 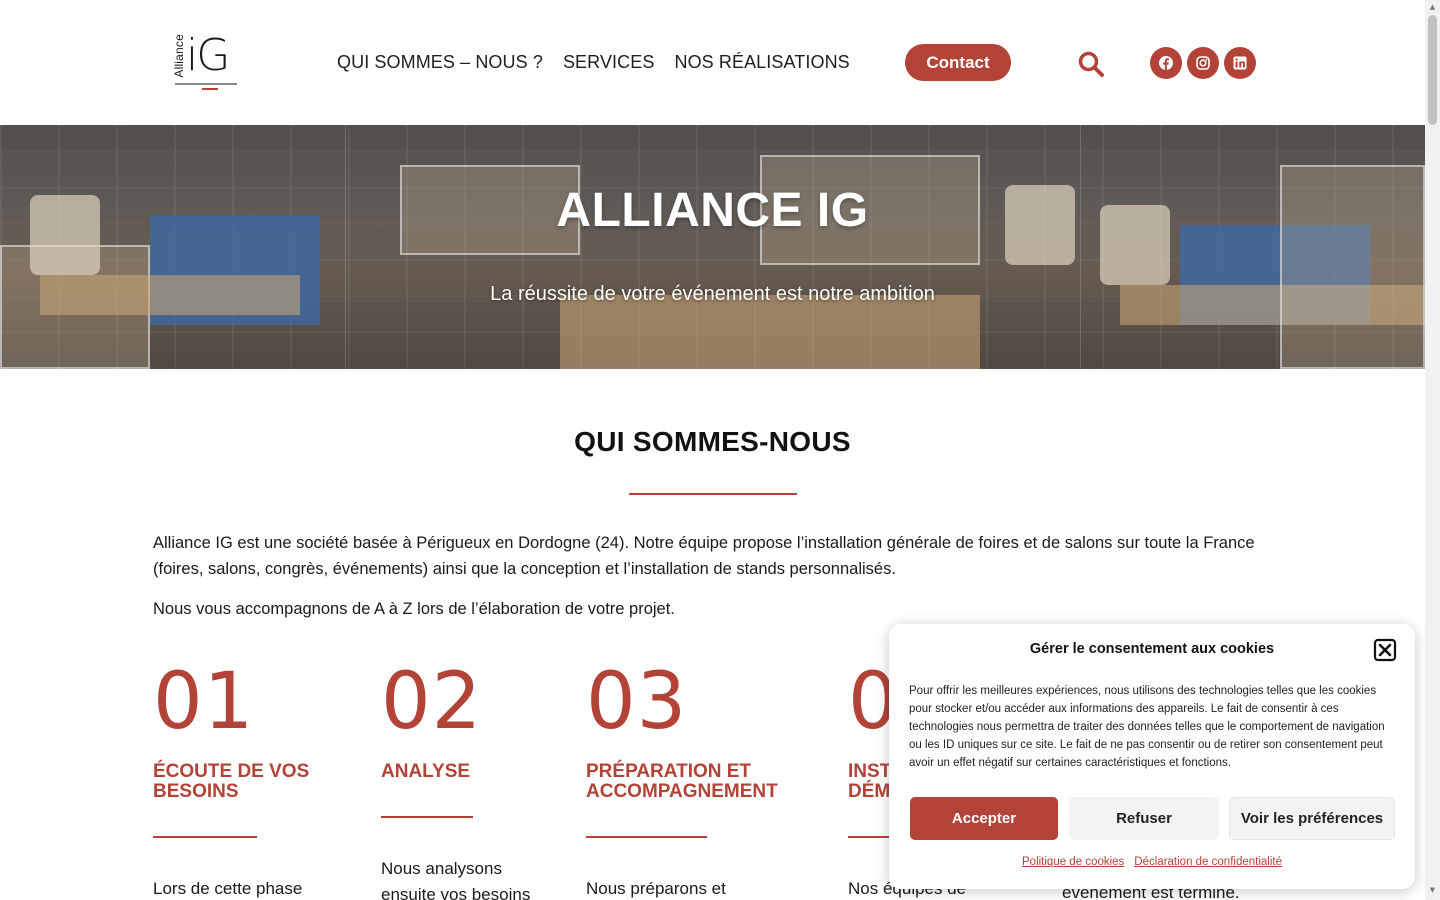 What do you see at coordinates (770, 332) in the screenshot?
I see `hero-wood-frame` at bounding box center [770, 332].